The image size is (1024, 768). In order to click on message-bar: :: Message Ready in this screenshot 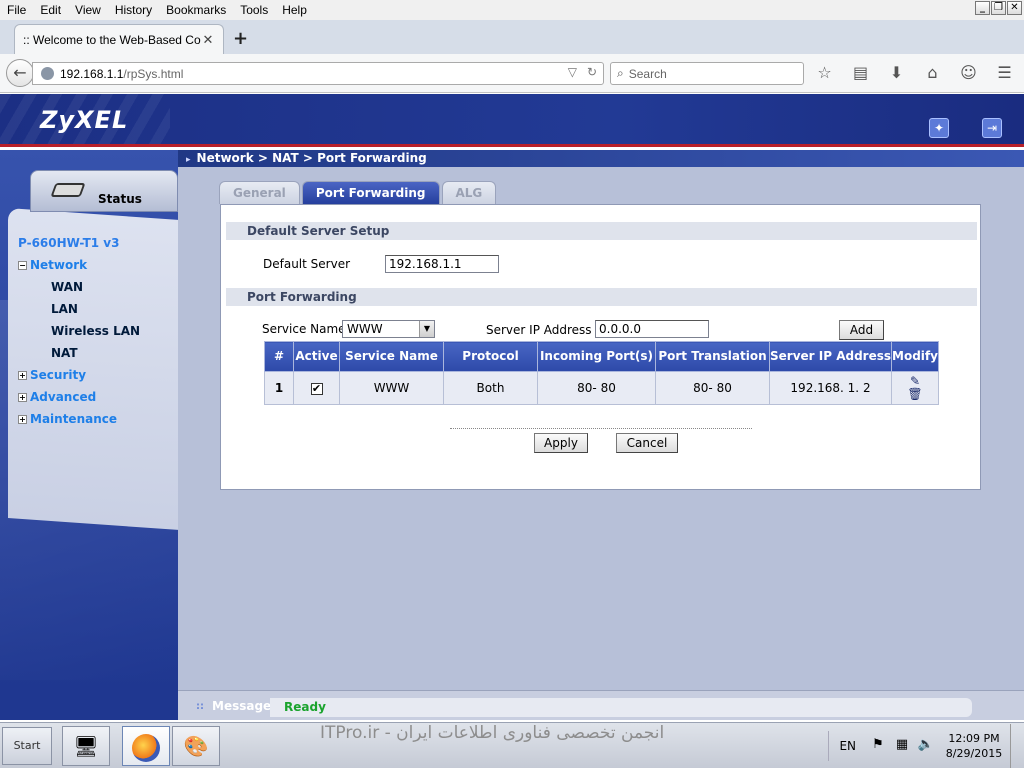, I will do `click(601, 705)`.